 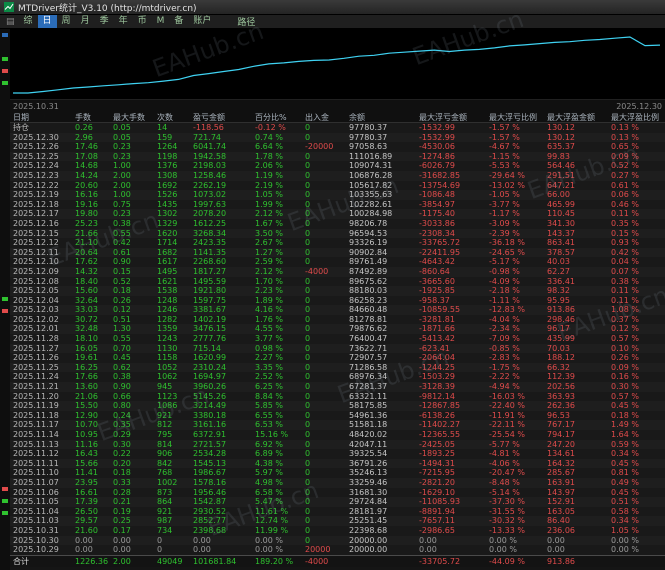 I want to click on cell-余额: 54961.36, so click(x=368, y=415).